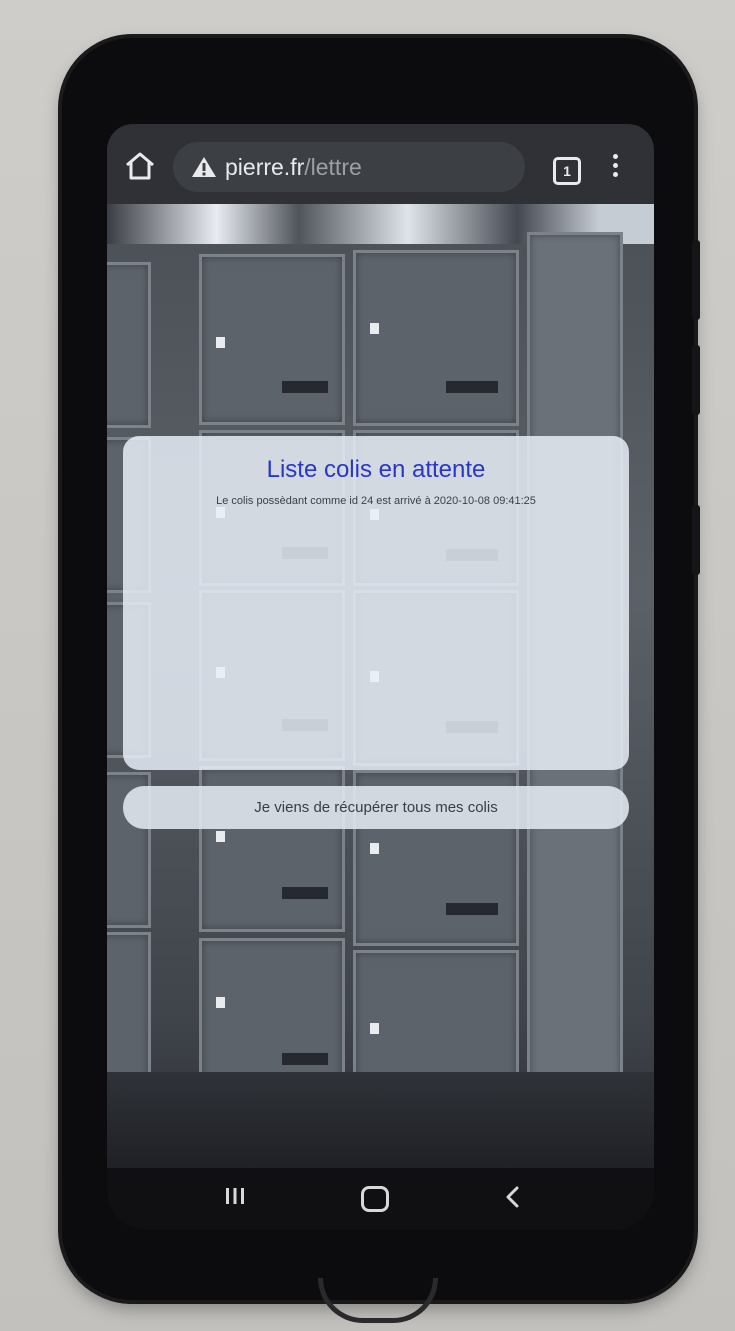  What do you see at coordinates (696, 380) in the screenshot?
I see `power-button` at bounding box center [696, 380].